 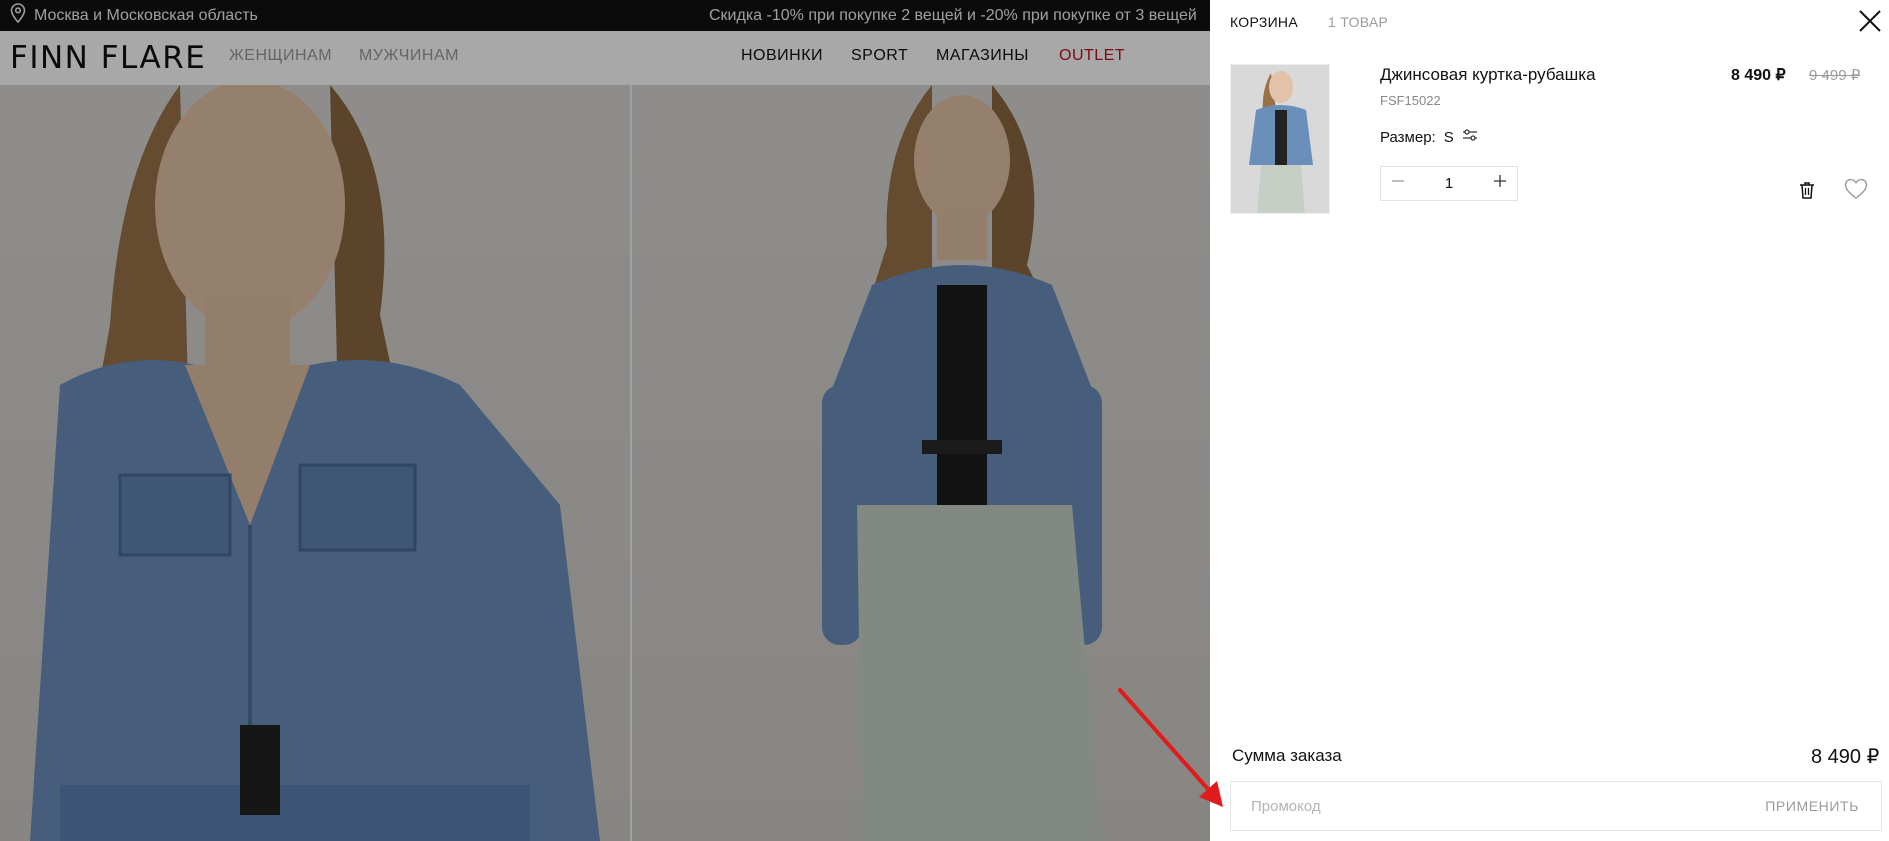 I want to click on nav-new: НОВИНКИ, so click(x=782, y=56).